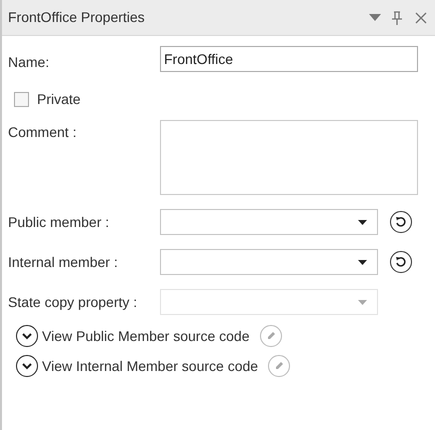 Image resolution: width=435 pixels, height=430 pixels. Describe the element at coordinates (59, 99) in the screenshot. I see `private-label: Private` at that location.